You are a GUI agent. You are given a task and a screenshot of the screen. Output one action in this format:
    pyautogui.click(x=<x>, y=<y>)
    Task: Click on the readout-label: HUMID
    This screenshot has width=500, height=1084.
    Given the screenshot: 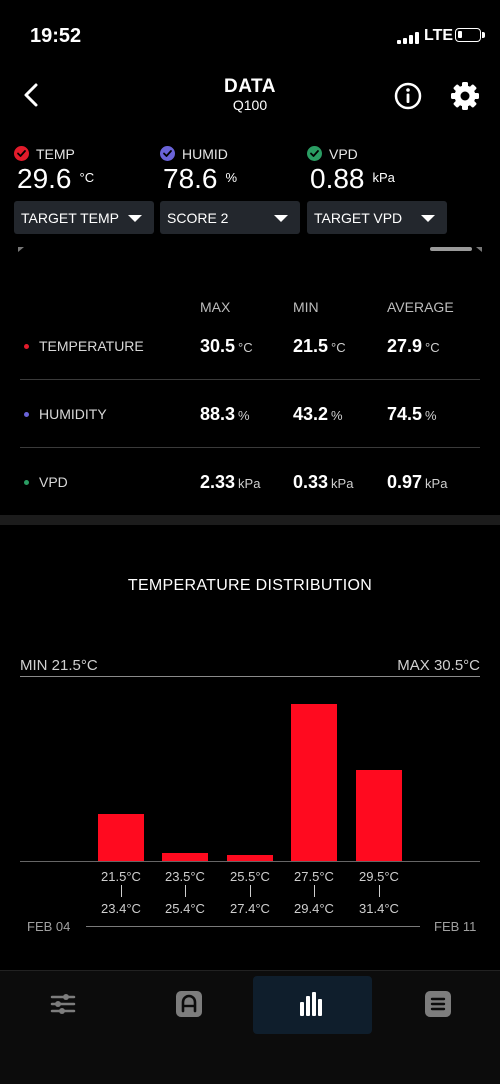 What is the action you would take?
    pyautogui.click(x=205, y=154)
    